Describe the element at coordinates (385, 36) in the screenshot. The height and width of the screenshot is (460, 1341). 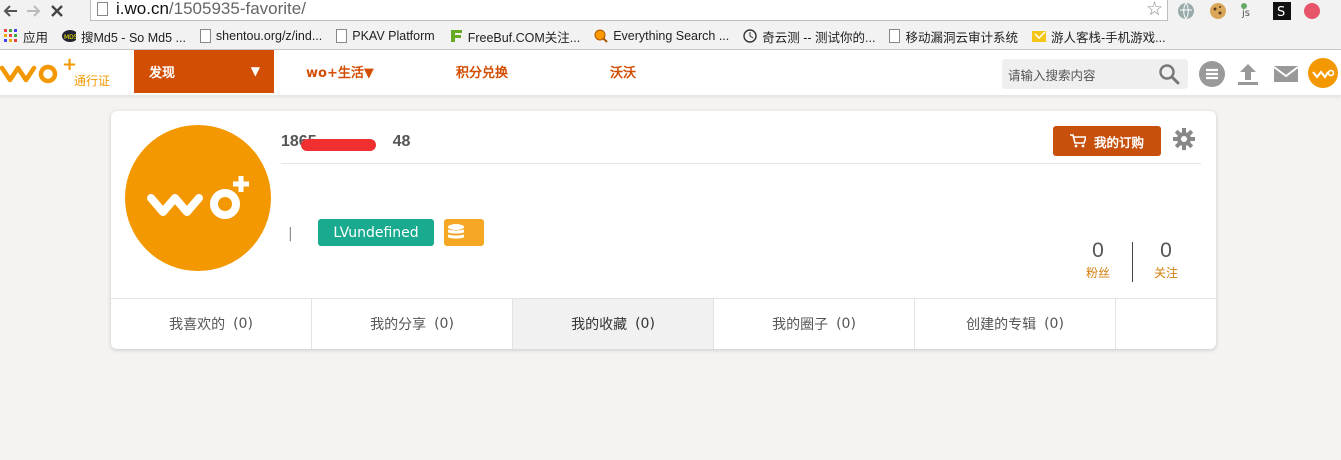
I see `bookmark-pkav: PKAV Platform` at that location.